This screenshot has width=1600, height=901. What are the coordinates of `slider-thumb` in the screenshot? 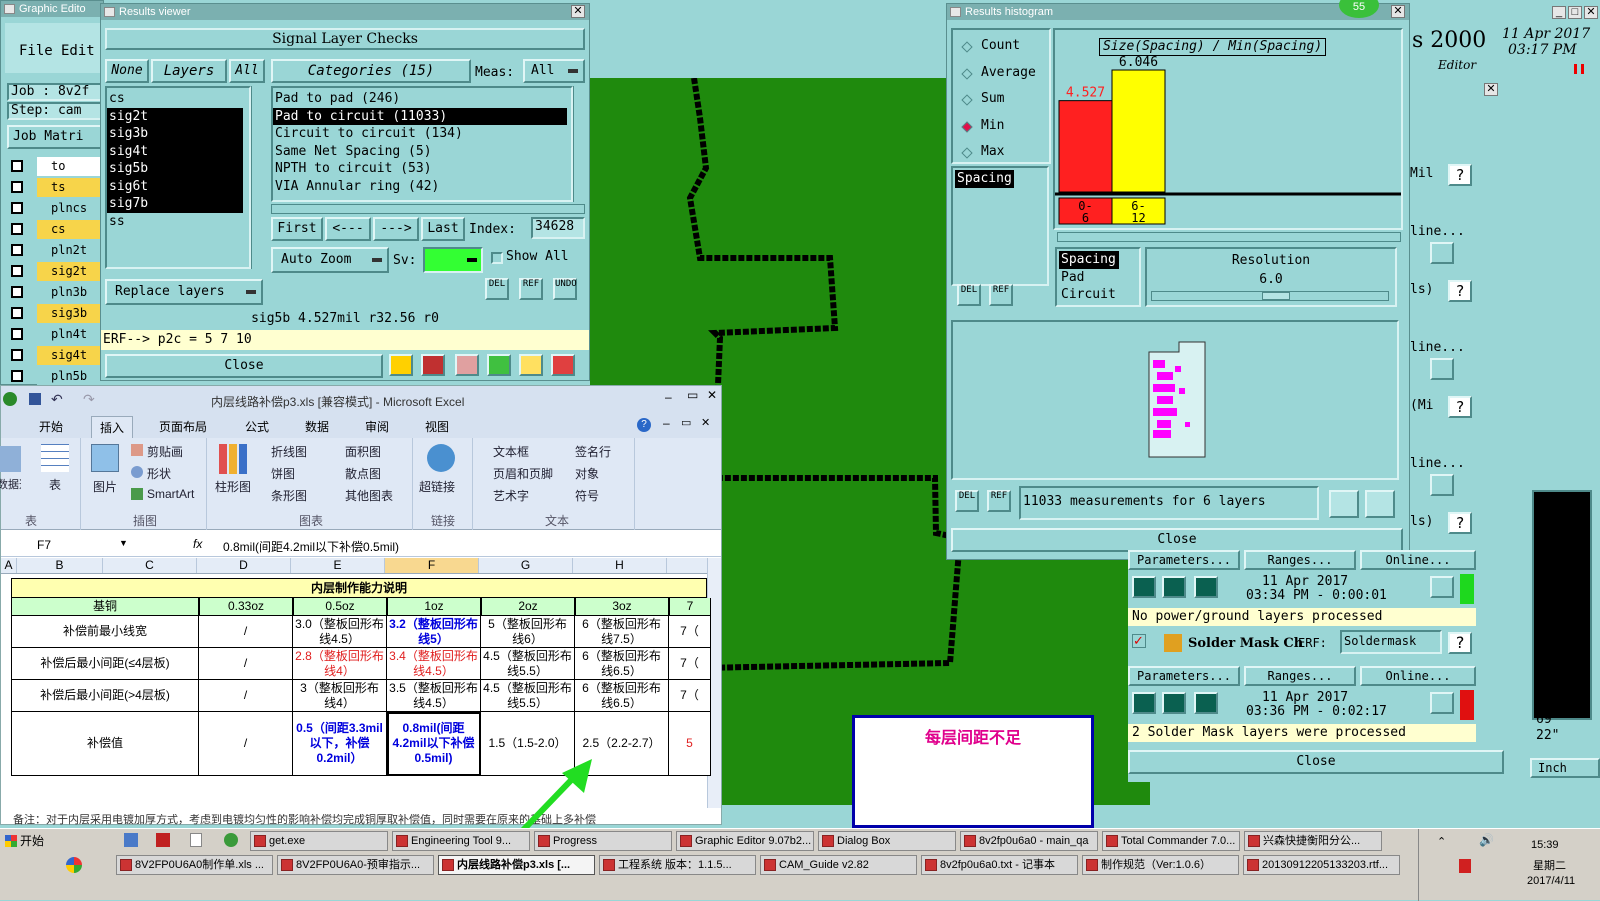 It's located at (1276, 296).